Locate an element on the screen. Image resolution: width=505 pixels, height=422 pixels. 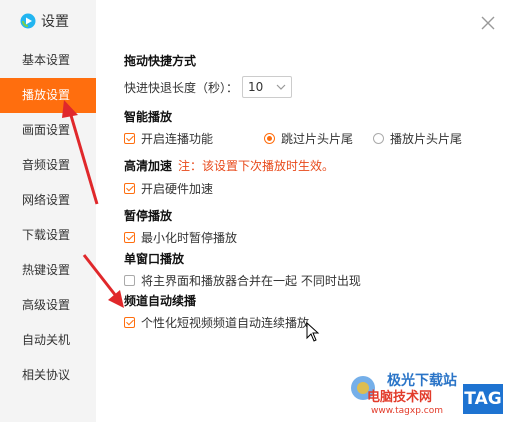
skip-intro-option: 跳过片头片尾 is located at coordinates (308, 138).